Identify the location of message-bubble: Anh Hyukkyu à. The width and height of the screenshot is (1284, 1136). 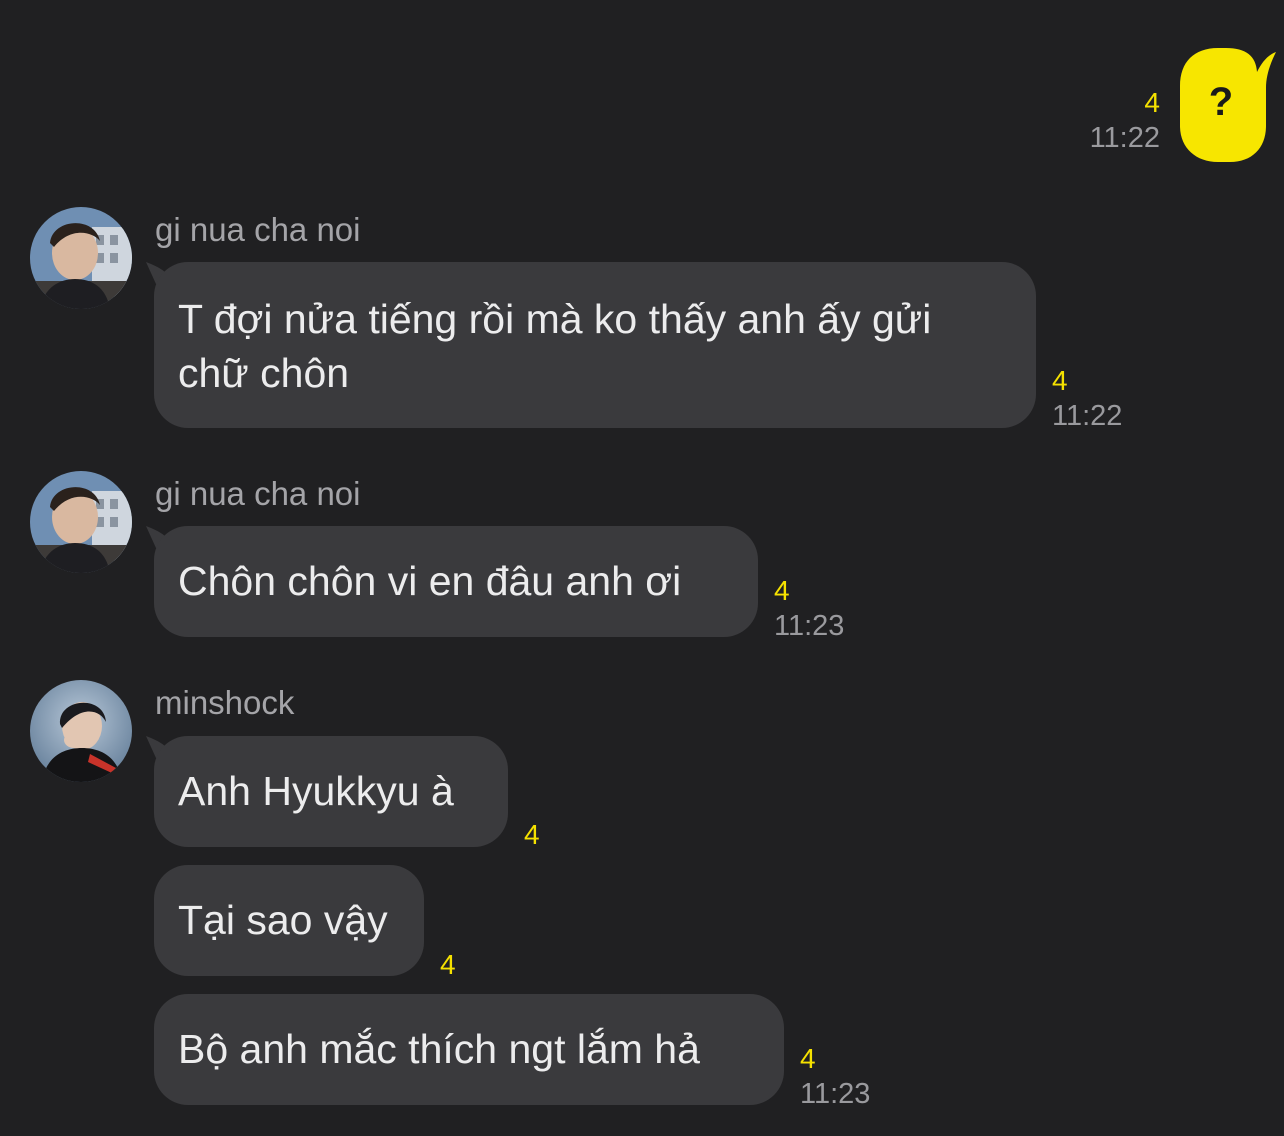
(331, 791).